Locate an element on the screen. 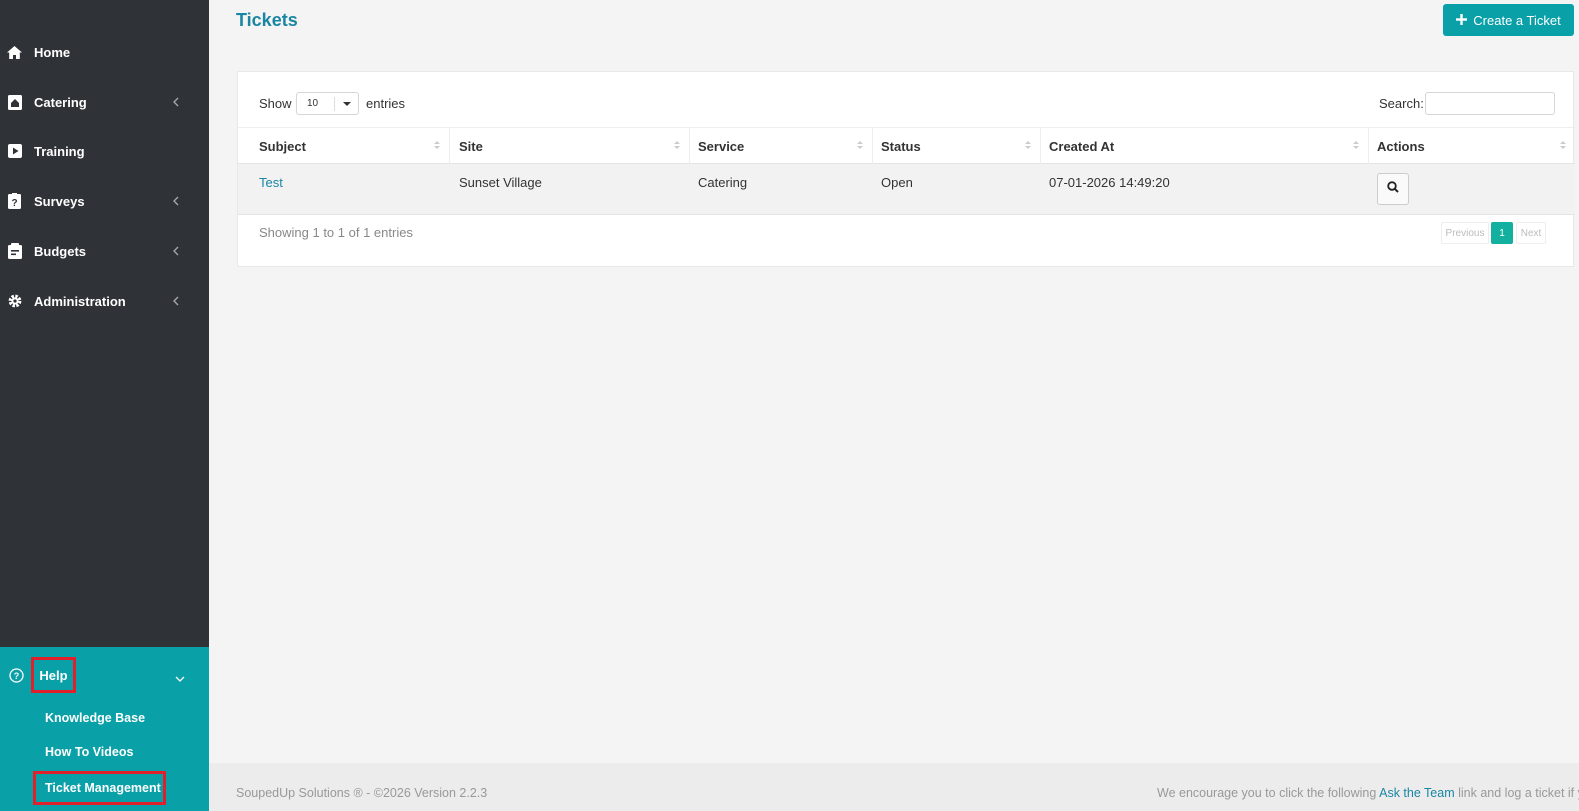  sidebar-item-help: ? Help is located at coordinates (104, 675).